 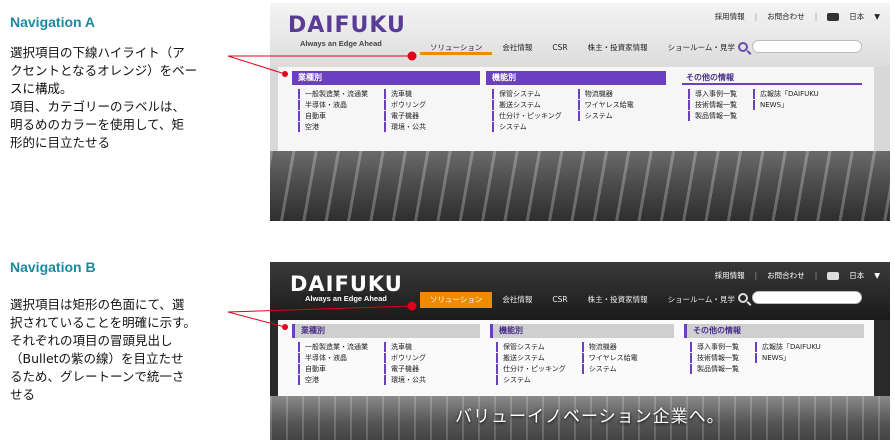 What do you see at coordinates (91, 340) in the screenshot?
I see `desc-line: それぞれの項目の冒頭見出し` at bounding box center [91, 340].